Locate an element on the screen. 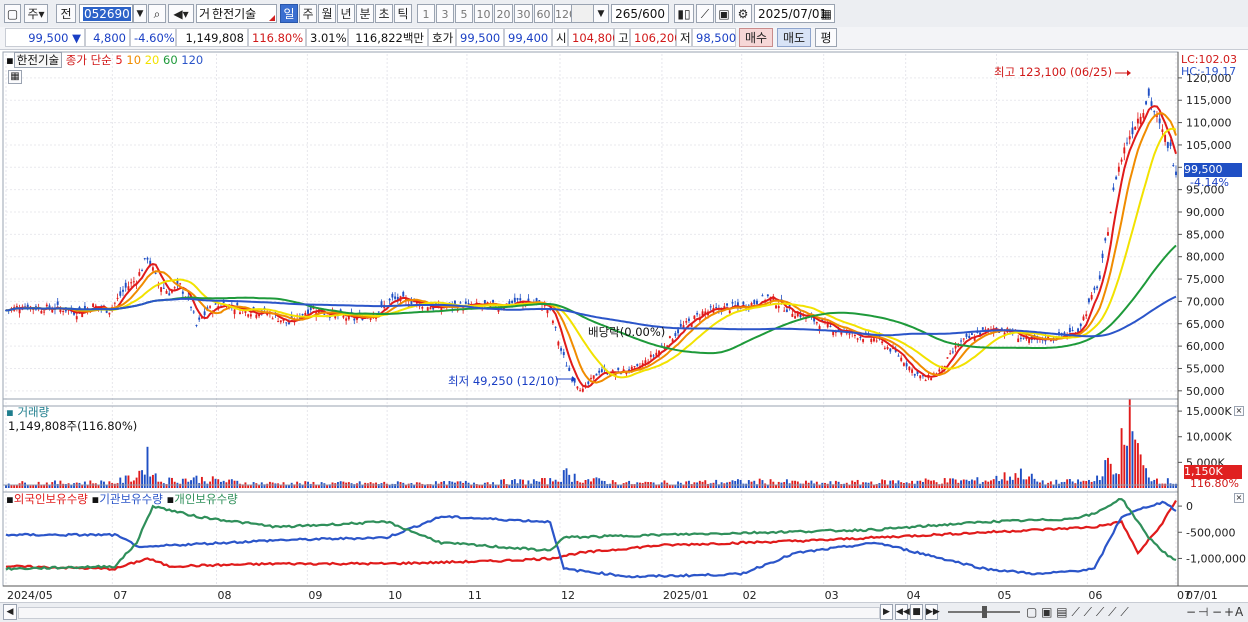 This screenshot has height=622, width=1248. period-button-4: 분 is located at coordinates (365, 13).